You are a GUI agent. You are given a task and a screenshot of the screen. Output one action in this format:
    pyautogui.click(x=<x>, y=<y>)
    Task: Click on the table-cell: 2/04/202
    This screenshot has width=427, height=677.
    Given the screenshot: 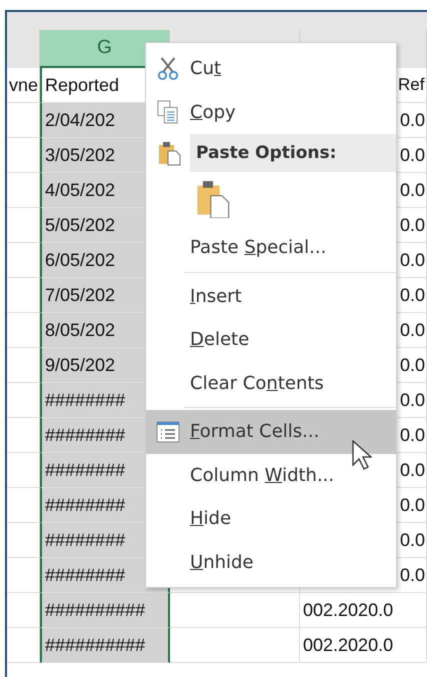 What is the action you would take?
    pyautogui.click(x=80, y=120)
    